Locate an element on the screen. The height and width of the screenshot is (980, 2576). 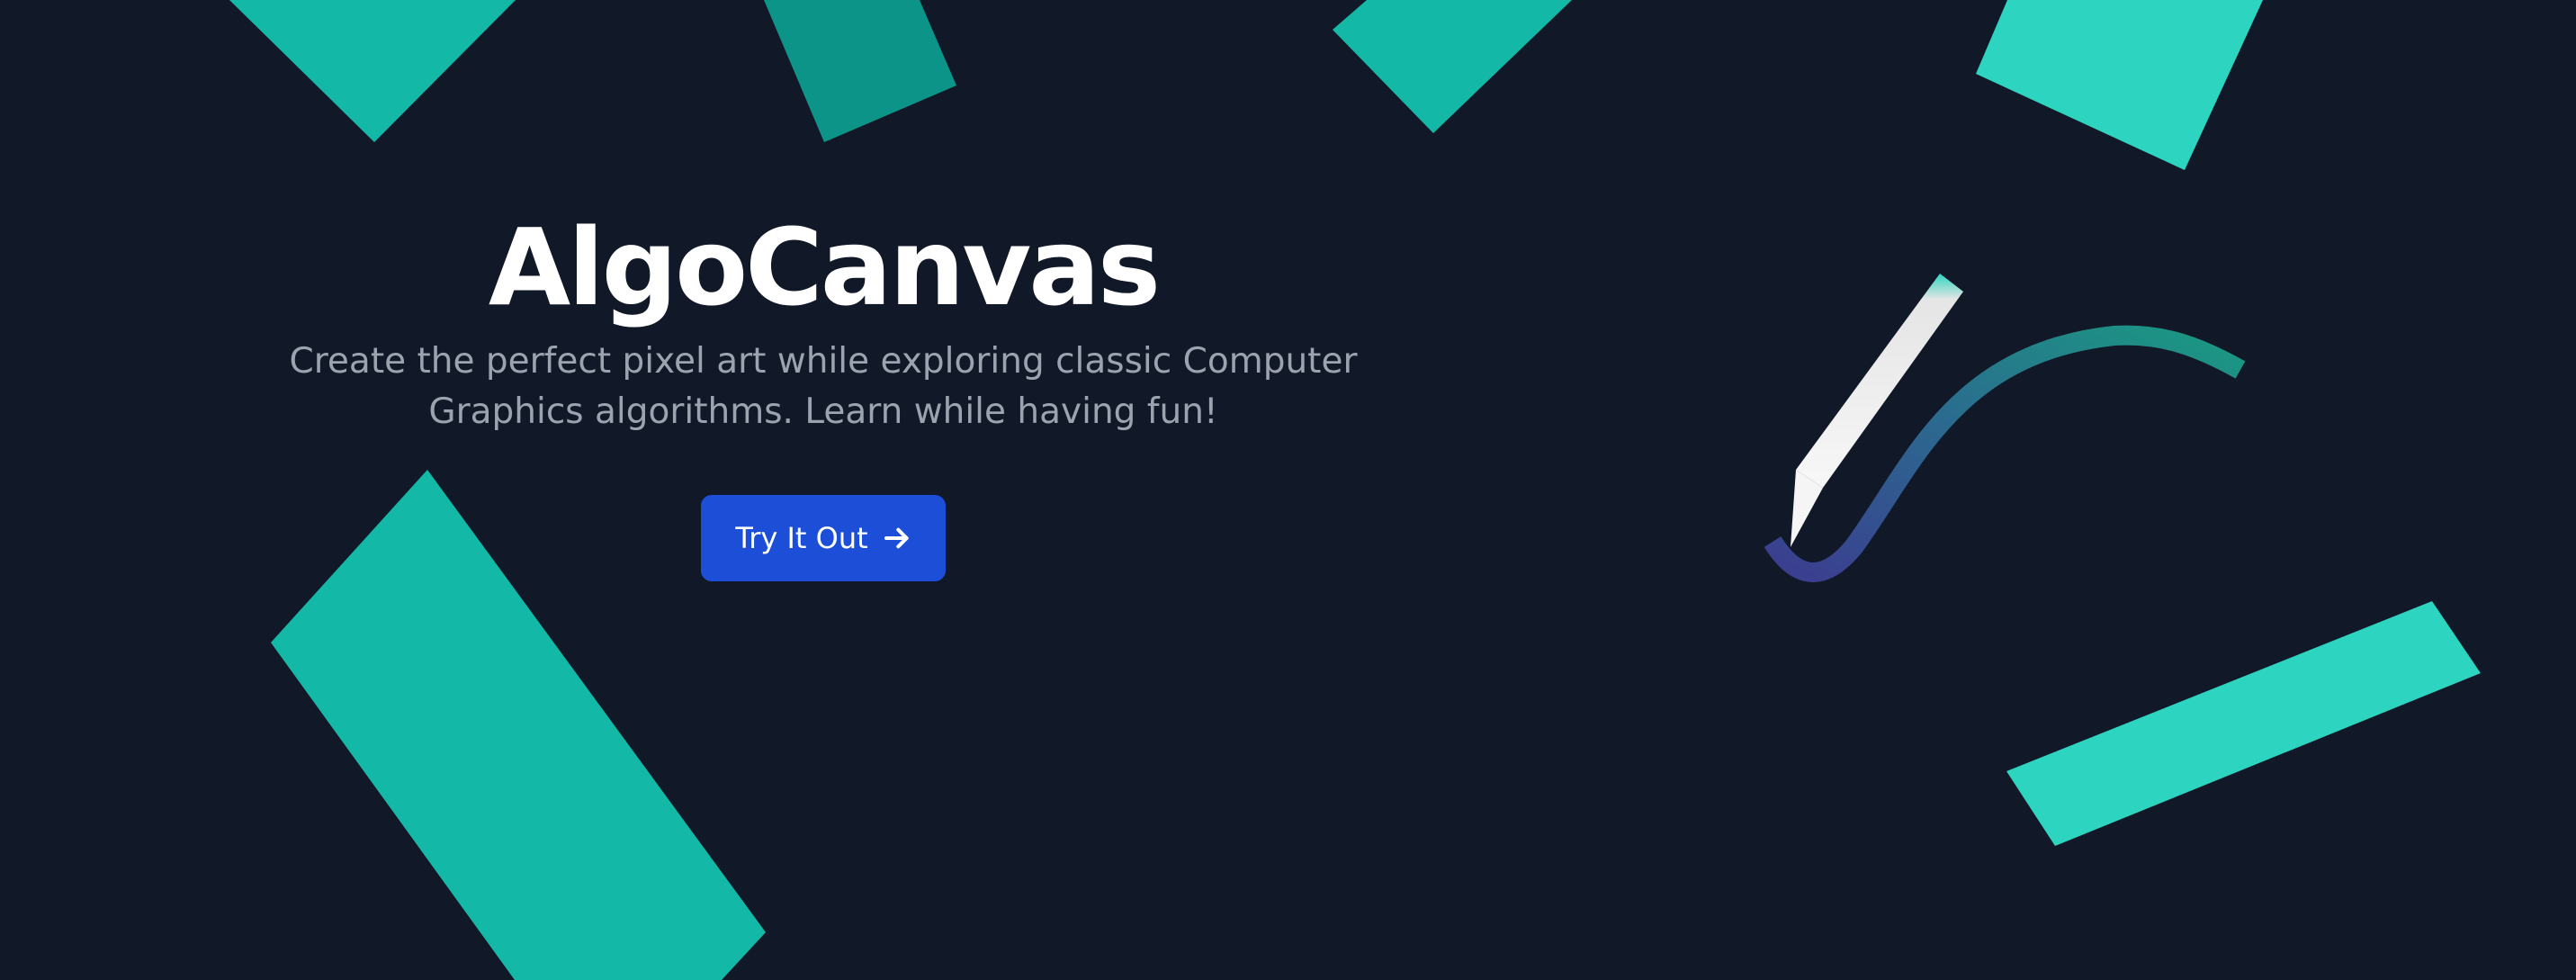
app-title: AlgoCanvas is located at coordinates (825, 267).